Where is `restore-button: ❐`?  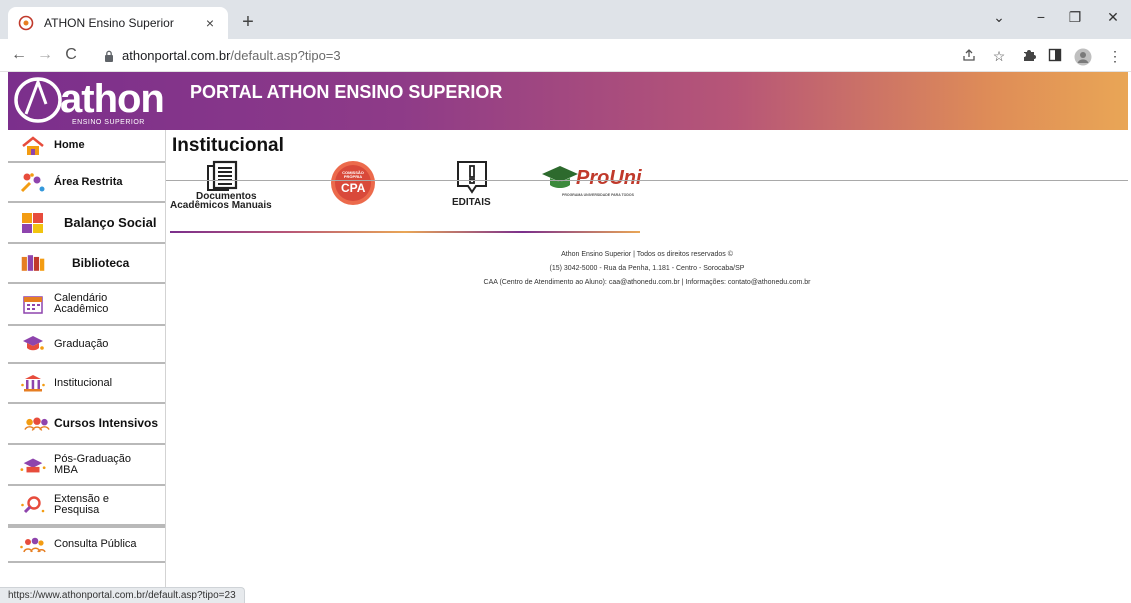
restore-button: ❐ is located at coordinates (1075, 17).